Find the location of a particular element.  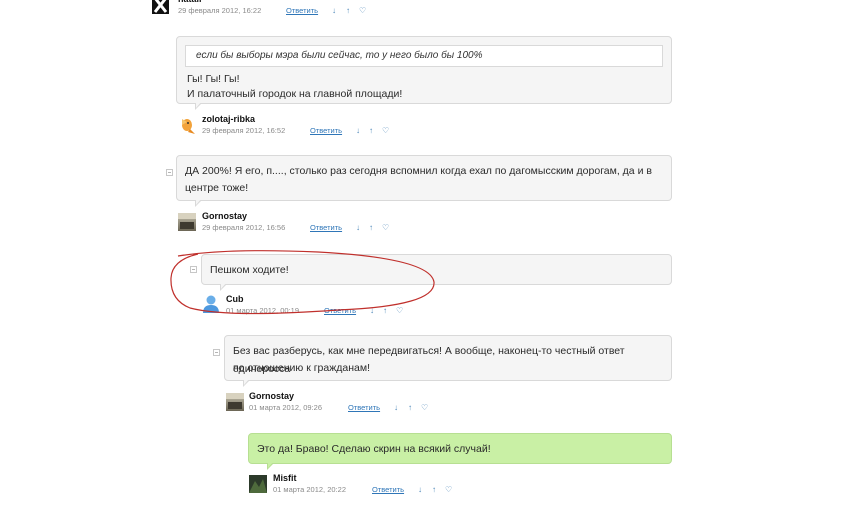

comment-author: Cub is located at coordinates (235, 299).